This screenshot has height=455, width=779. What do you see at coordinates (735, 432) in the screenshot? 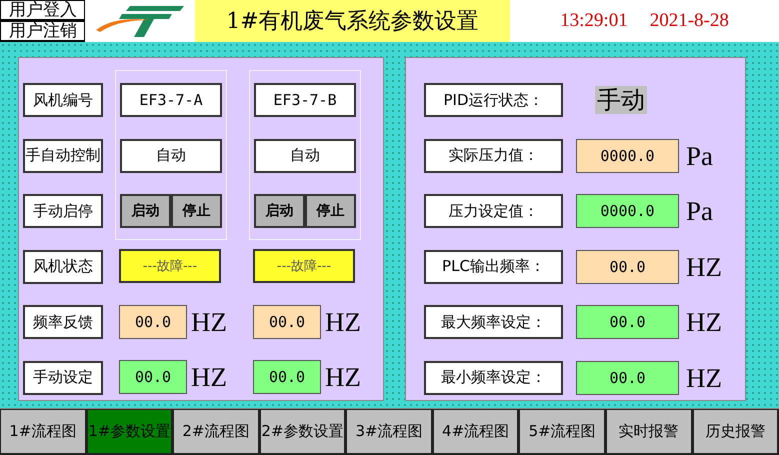
I see `nav-tab: 历史报警` at bounding box center [735, 432].